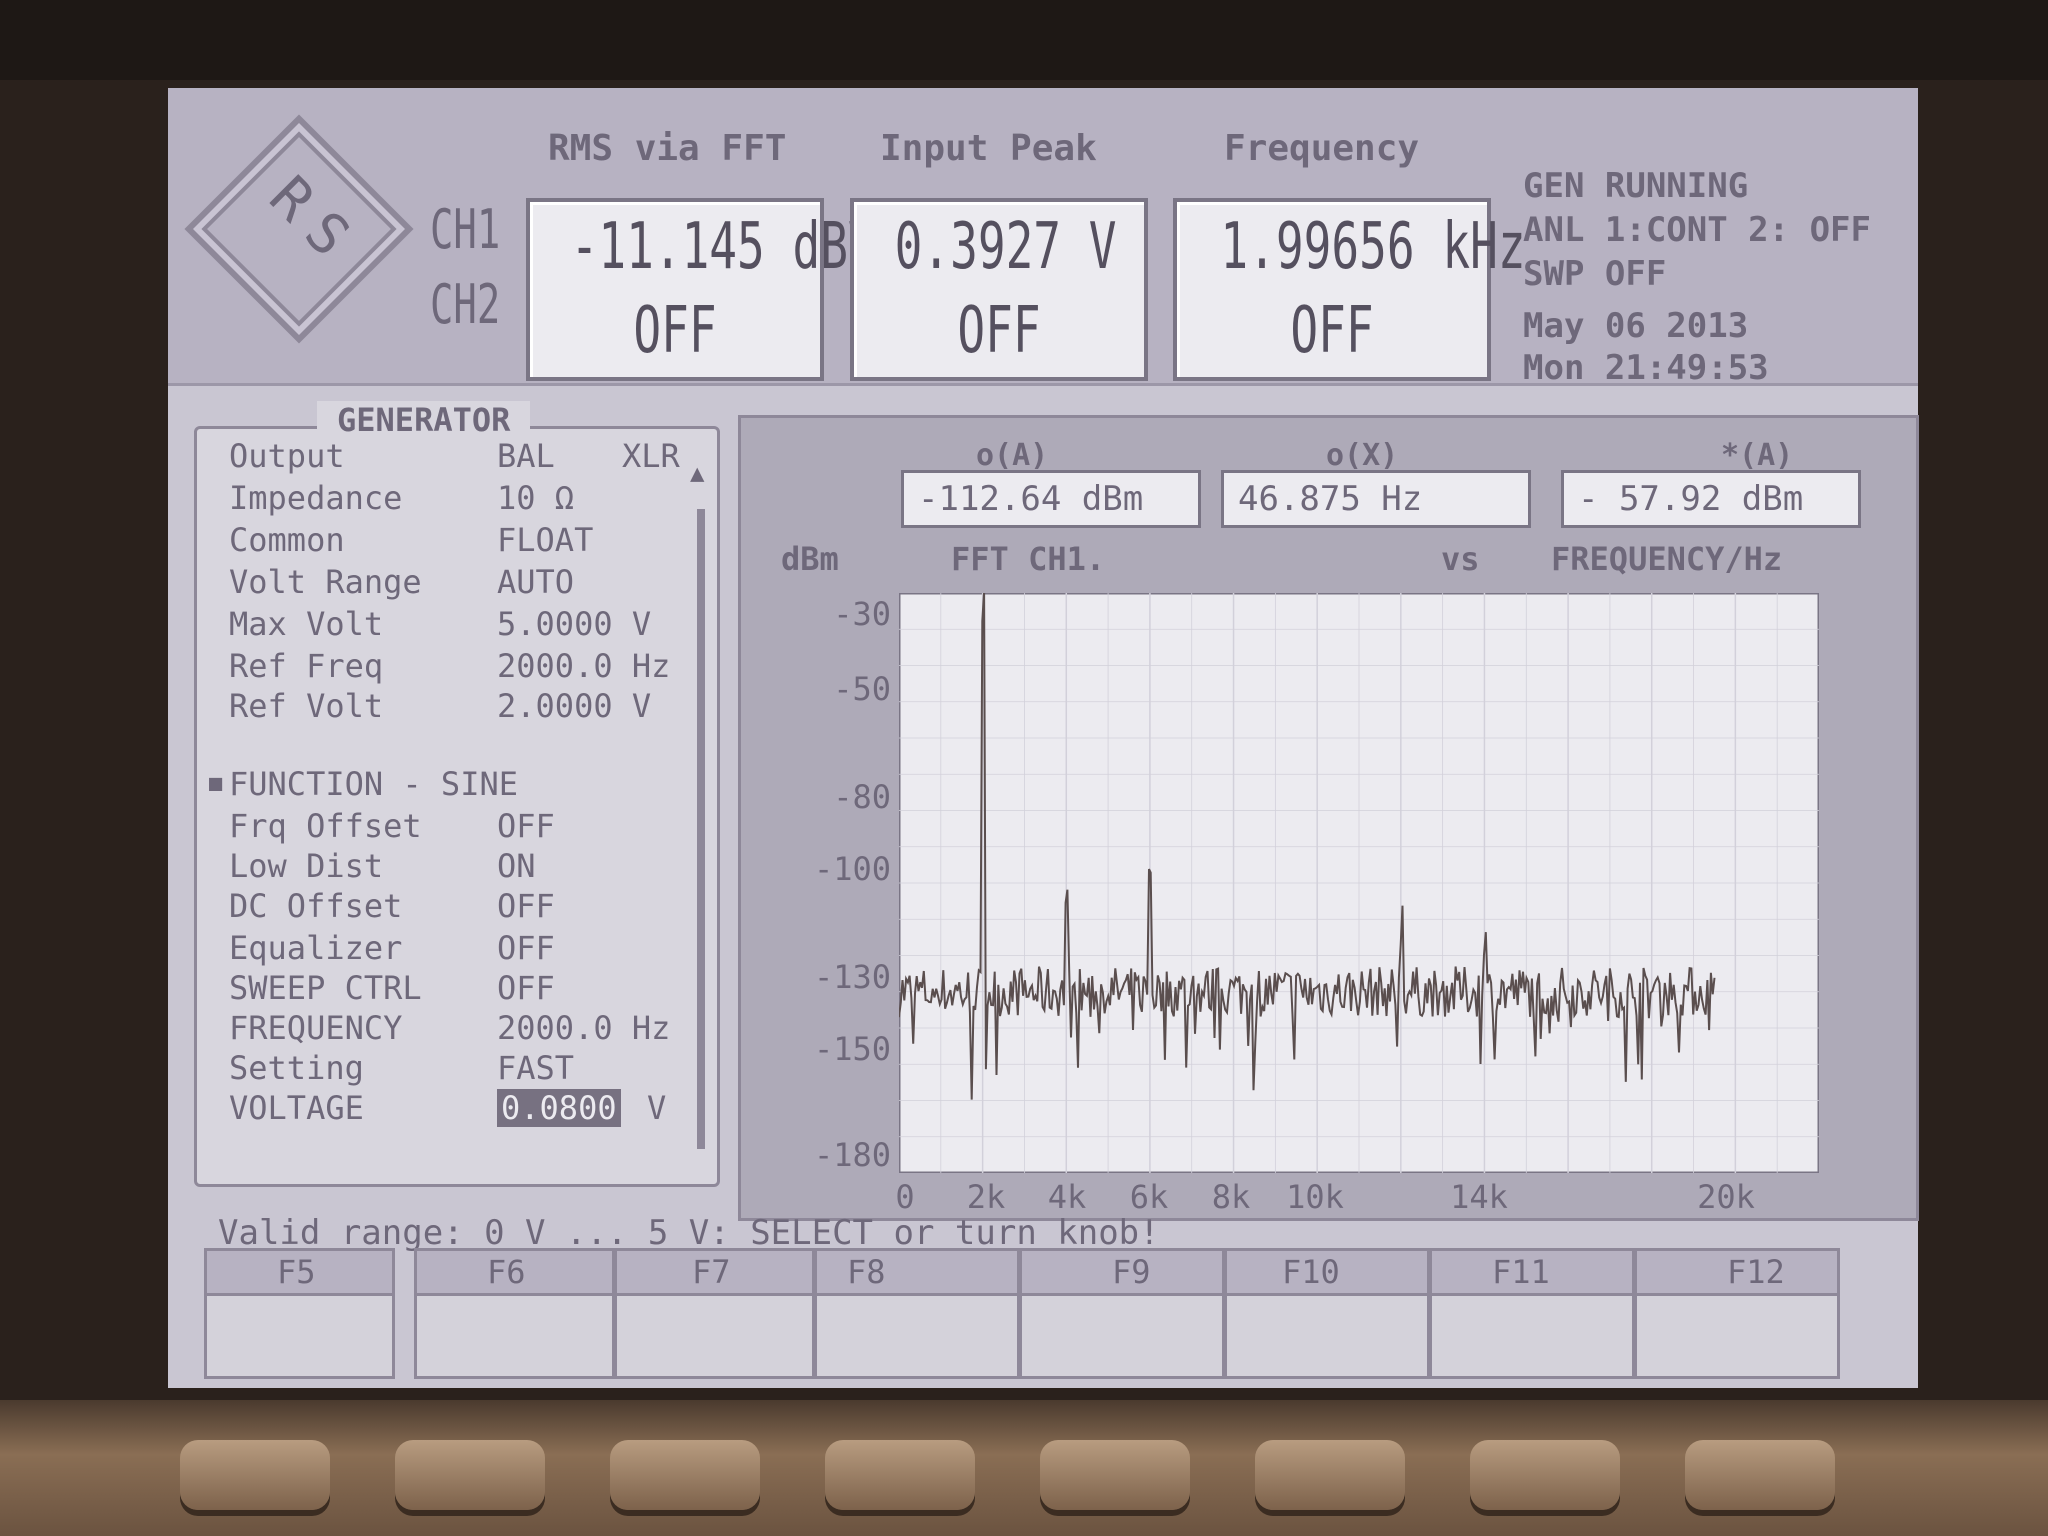 The height and width of the screenshot is (1536, 2048). What do you see at coordinates (514, 1313) in the screenshot?
I see `softkey-f6: F6` at bounding box center [514, 1313].